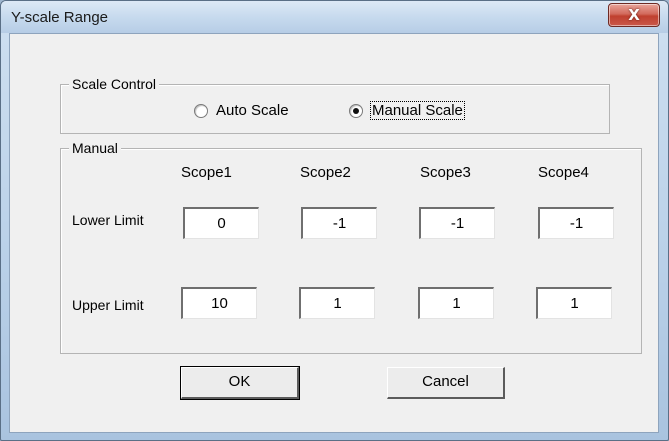  I want to click on lower-limit-scope3, so click(457, 223).